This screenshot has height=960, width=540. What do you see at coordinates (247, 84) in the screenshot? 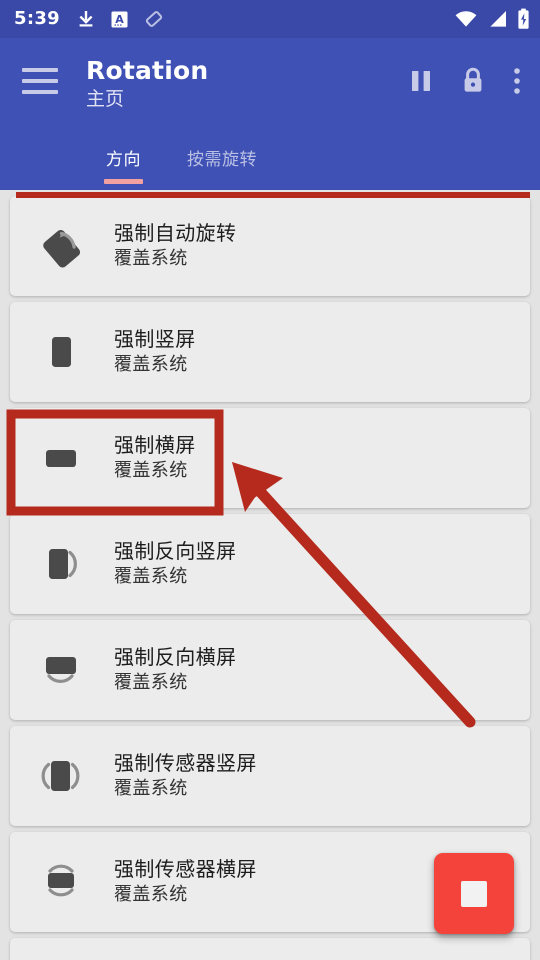
I see `app-bar-titles: Rotation 主页` at bounding box center [247, 84].